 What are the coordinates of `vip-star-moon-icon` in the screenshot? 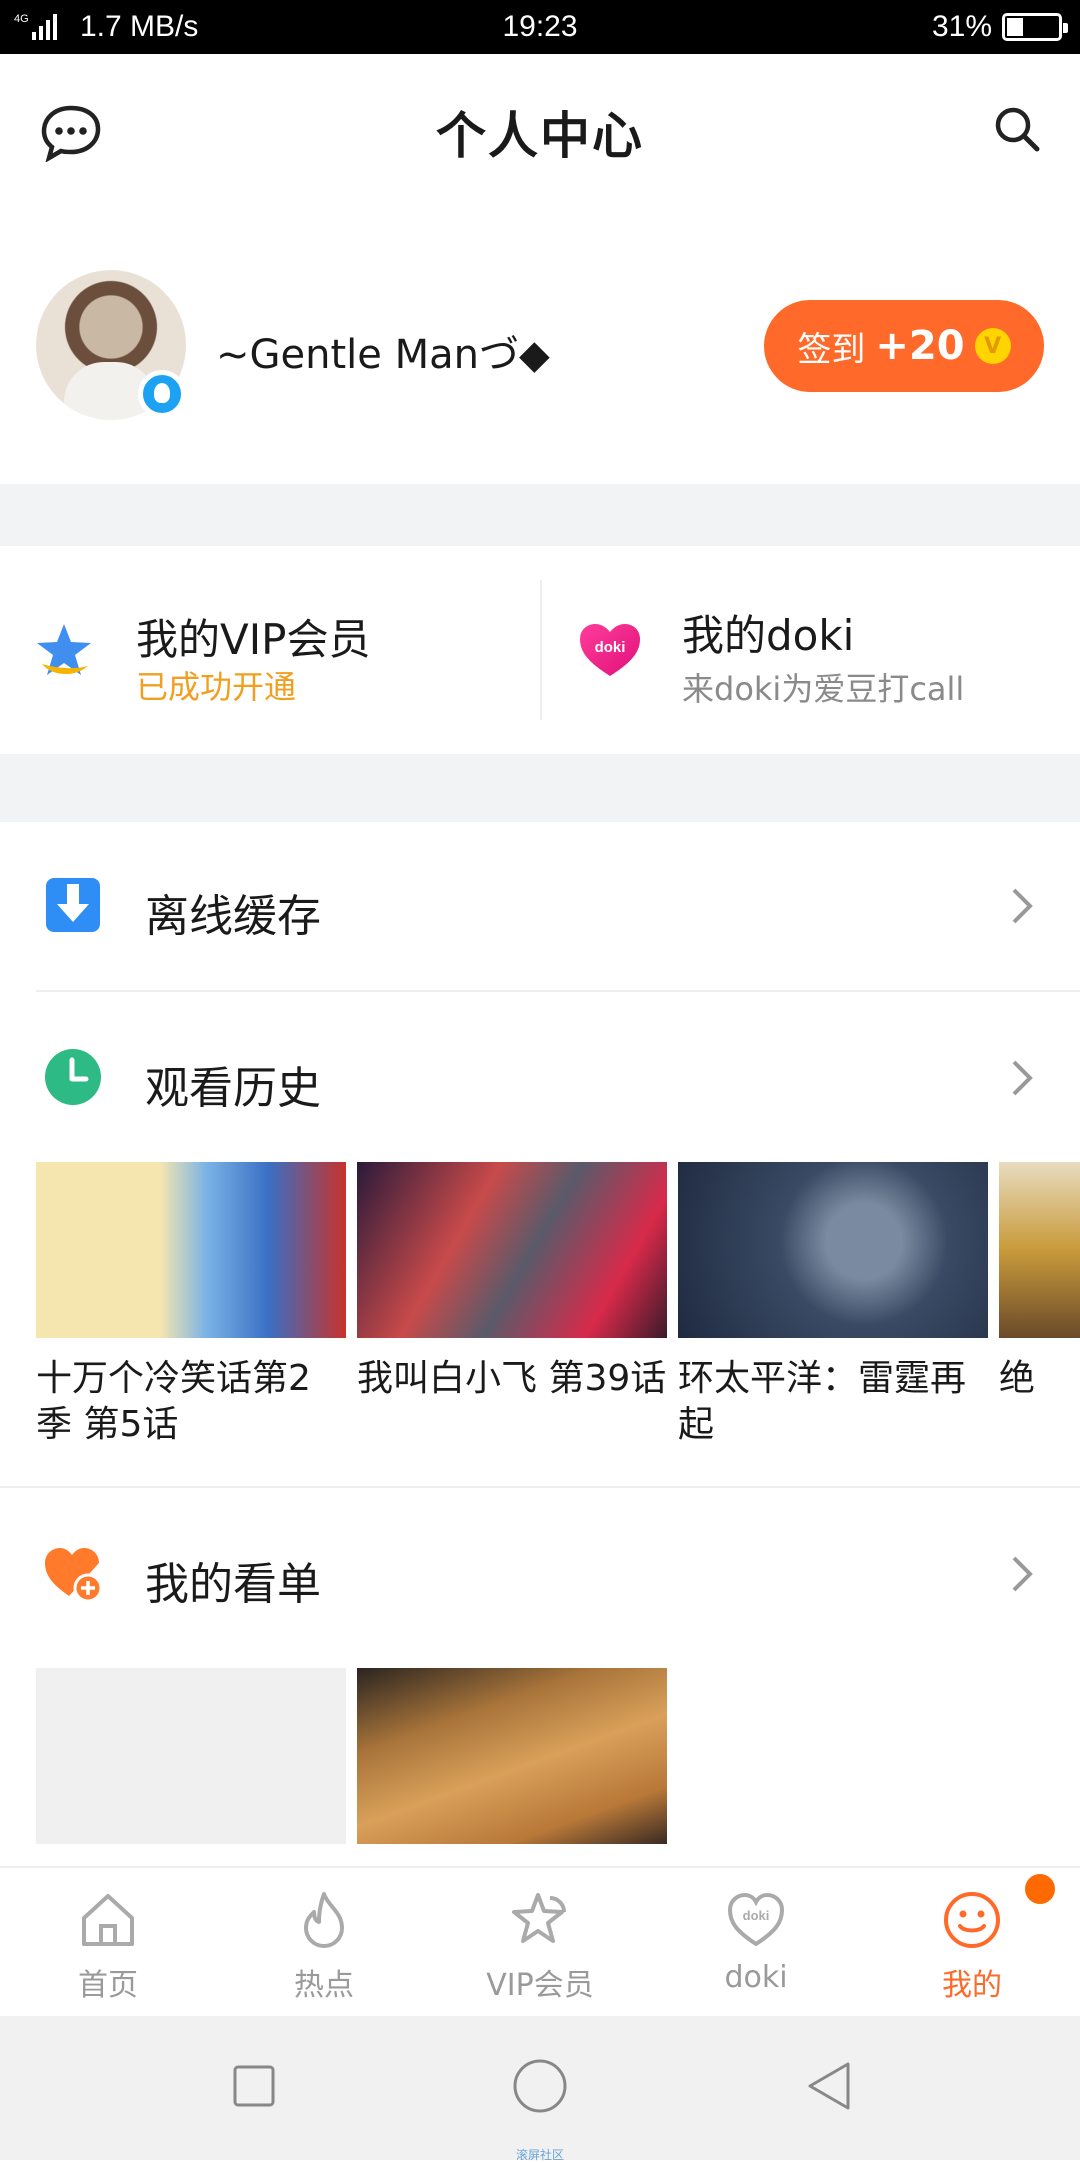 It's located at (64, 649).